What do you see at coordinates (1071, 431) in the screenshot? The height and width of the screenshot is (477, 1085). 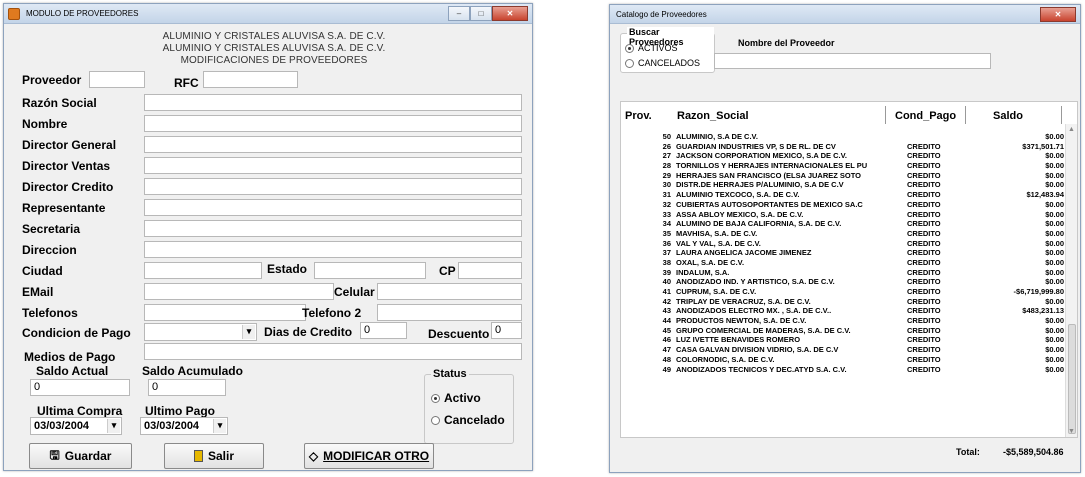 I see `scroll-down-icon: ▼` at bounding box center [1071, 431].